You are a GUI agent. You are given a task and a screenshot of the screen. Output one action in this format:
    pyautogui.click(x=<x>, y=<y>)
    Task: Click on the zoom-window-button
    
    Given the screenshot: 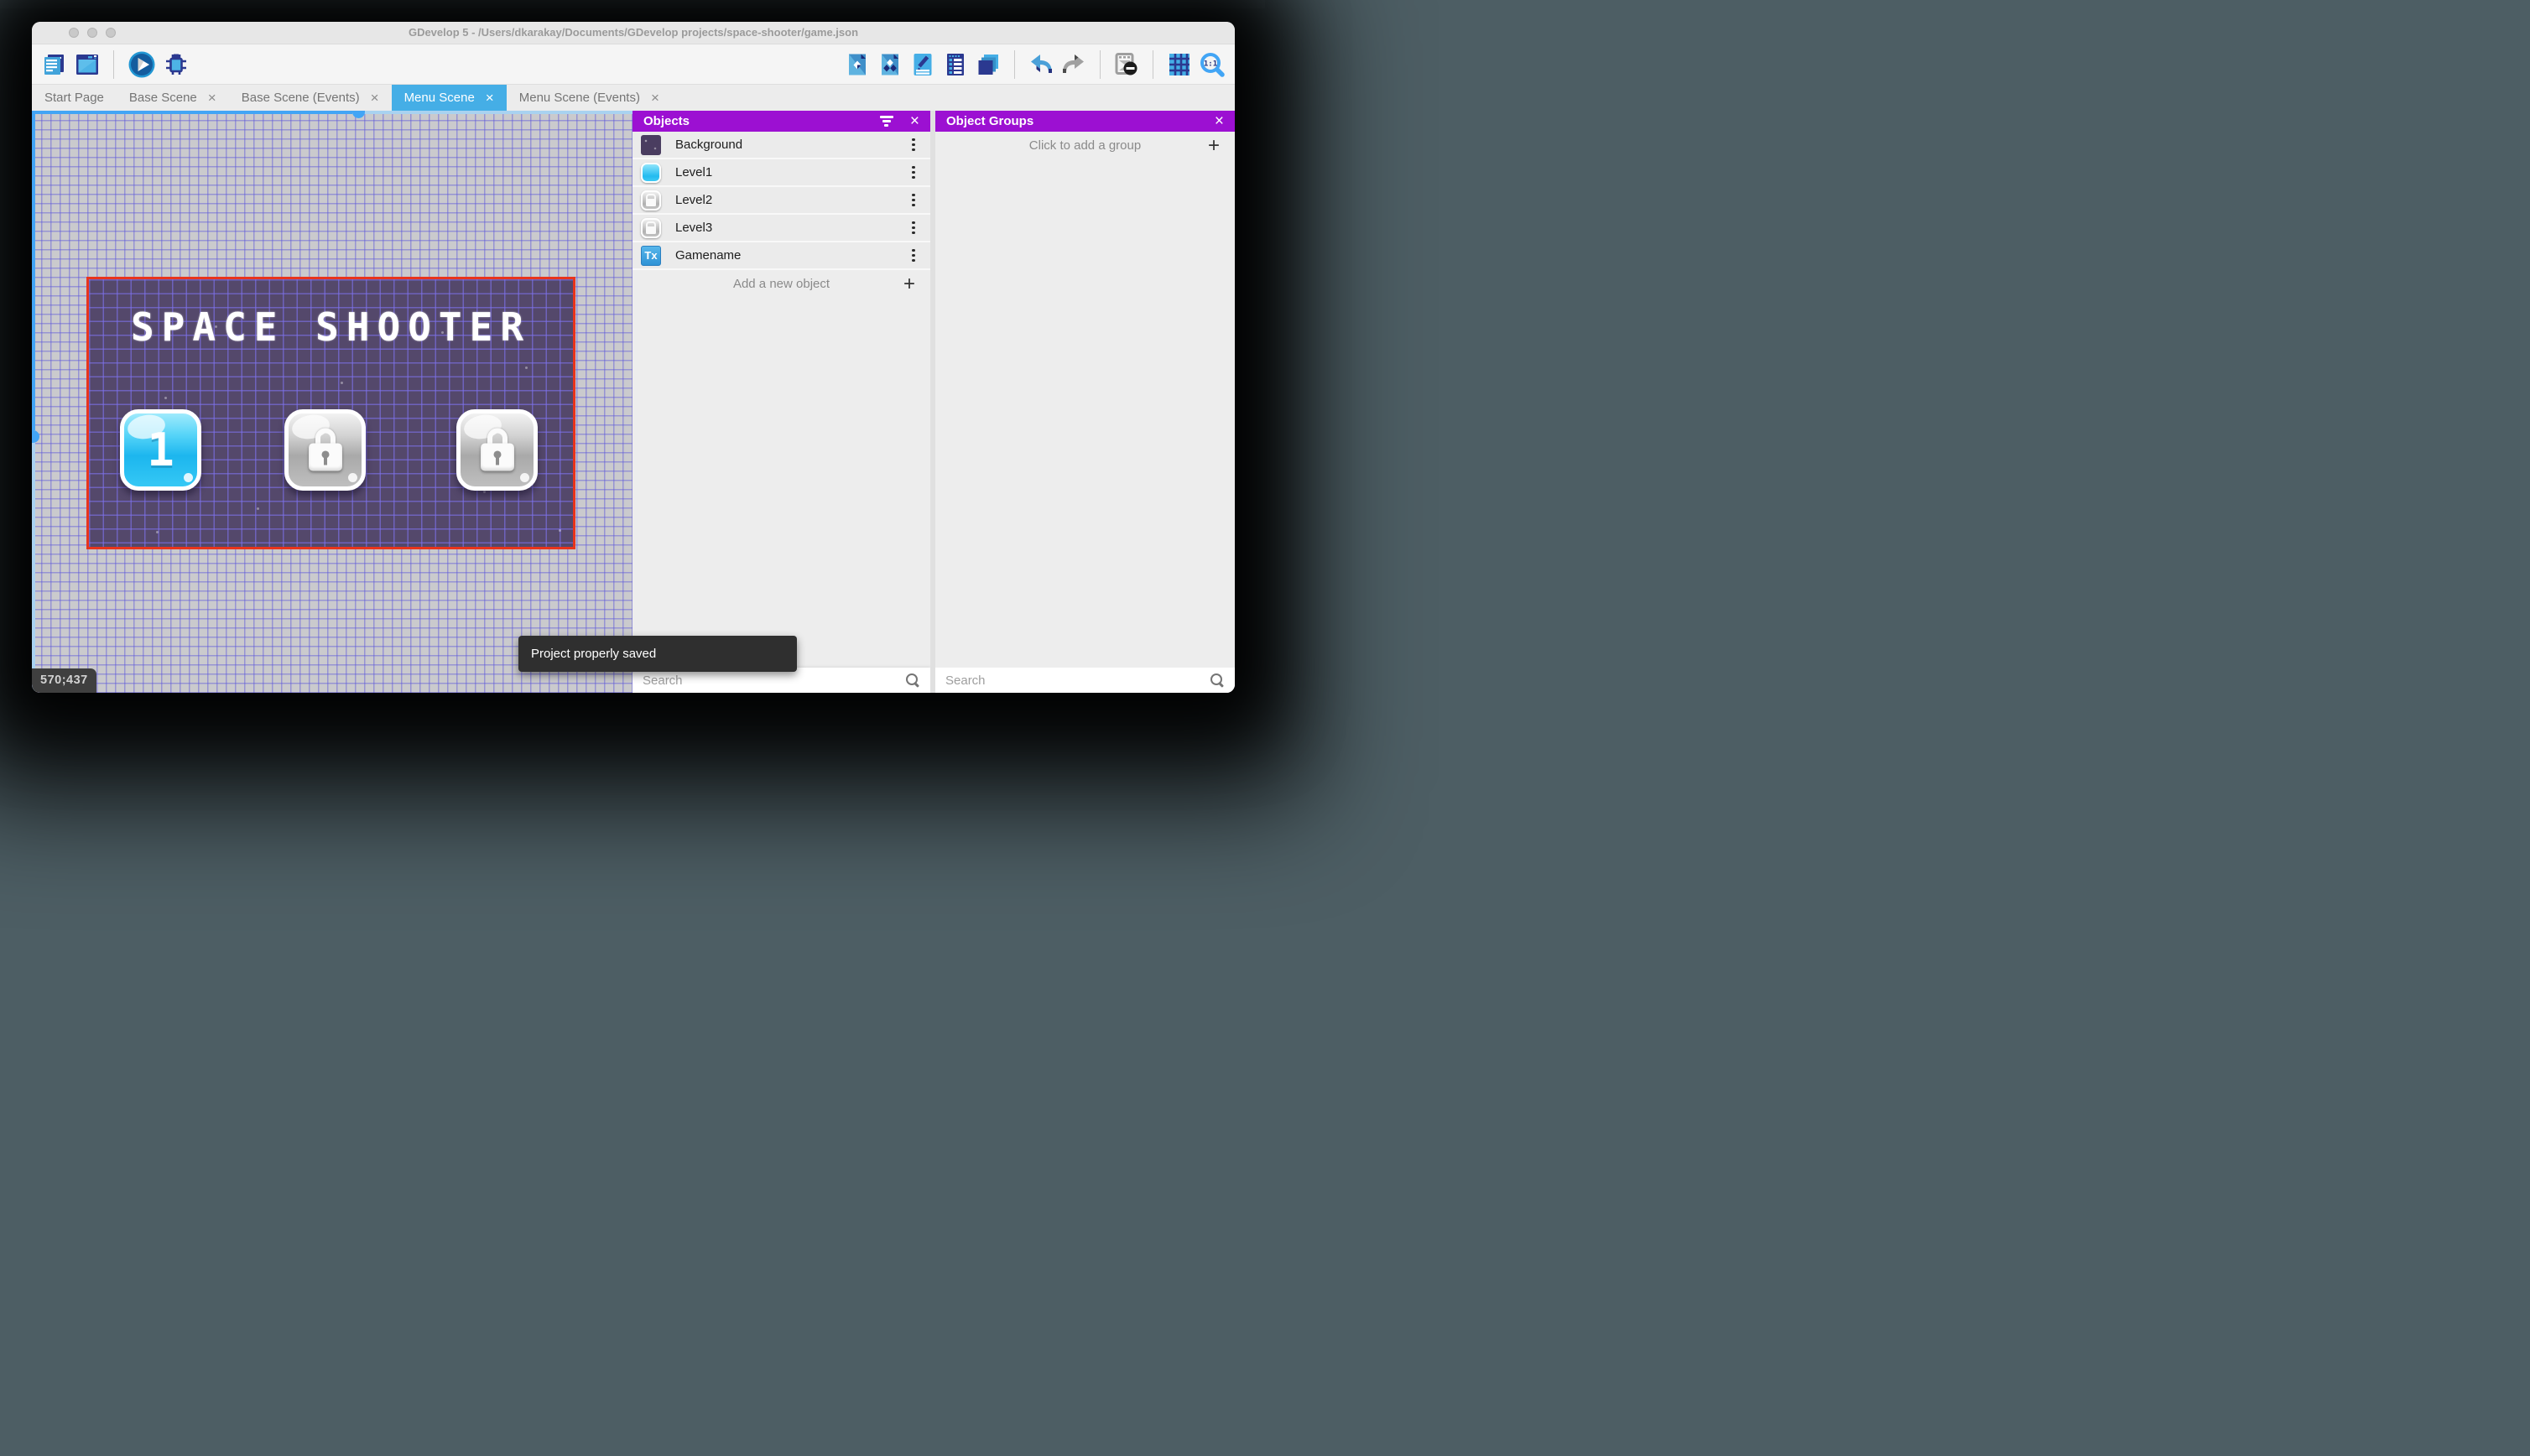 What is the action you would take?
    pyautogui.click(x=111, y=33)
    